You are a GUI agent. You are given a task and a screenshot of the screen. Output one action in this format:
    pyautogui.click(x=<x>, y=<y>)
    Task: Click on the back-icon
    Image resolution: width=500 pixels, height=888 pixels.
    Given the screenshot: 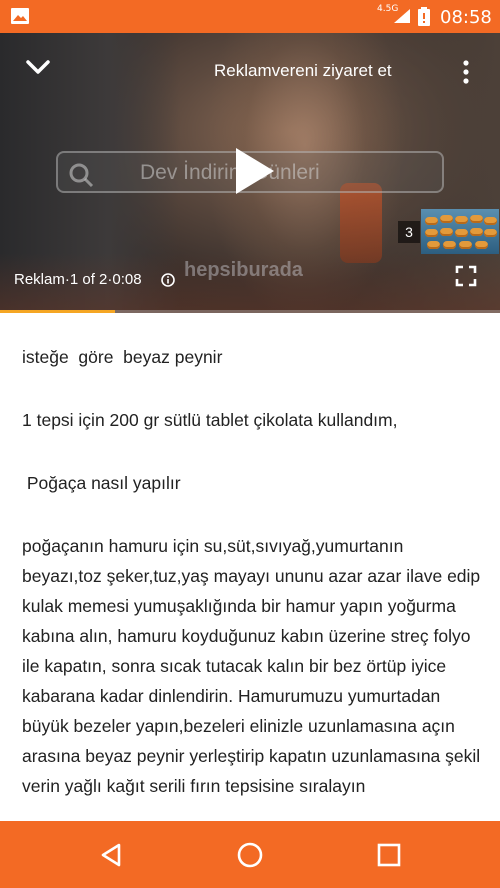 What is the action you would take?
    pyautogui.click(x=111, y=855)
    